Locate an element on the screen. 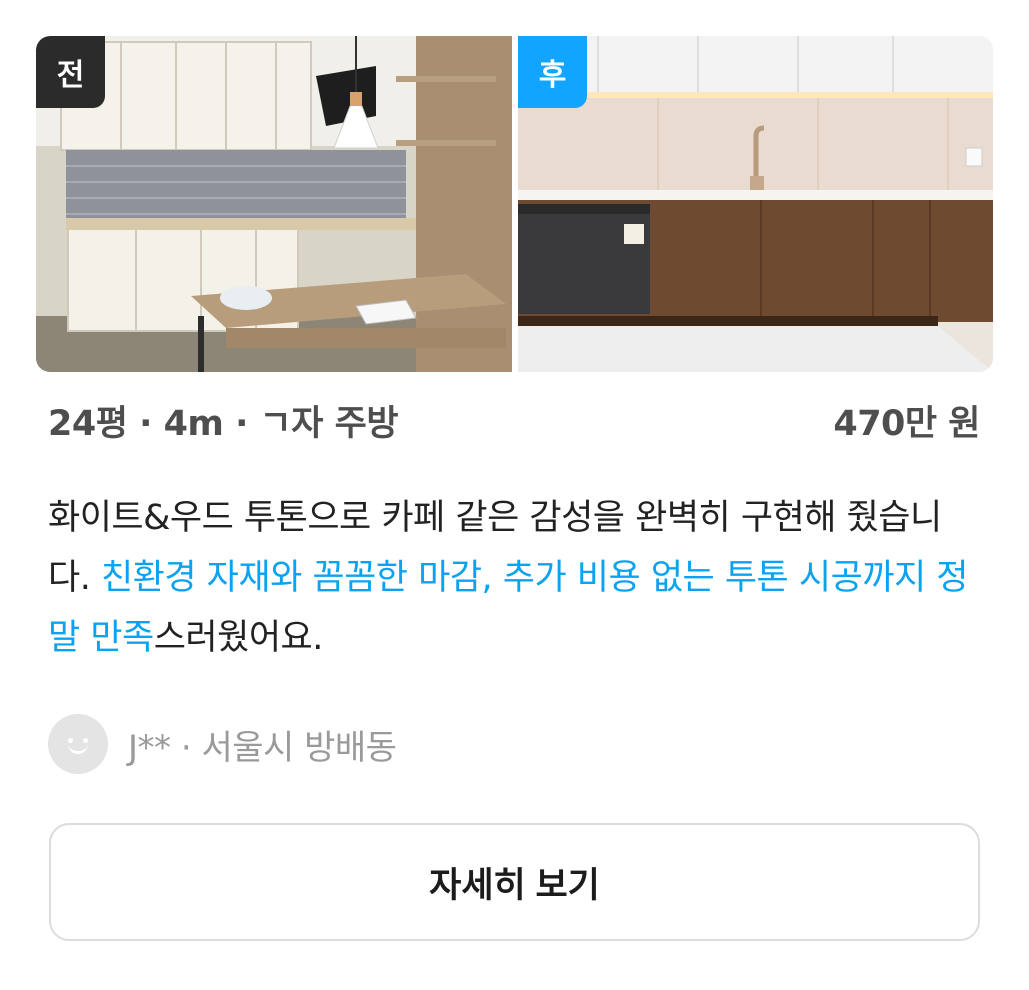 This screenshot has width=1029, height=990. after-badge: 후 is located at coordinates (552, 72).